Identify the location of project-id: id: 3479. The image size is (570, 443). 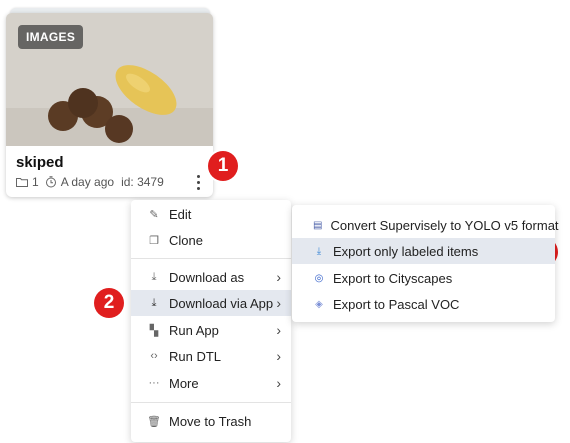
(142, 182).